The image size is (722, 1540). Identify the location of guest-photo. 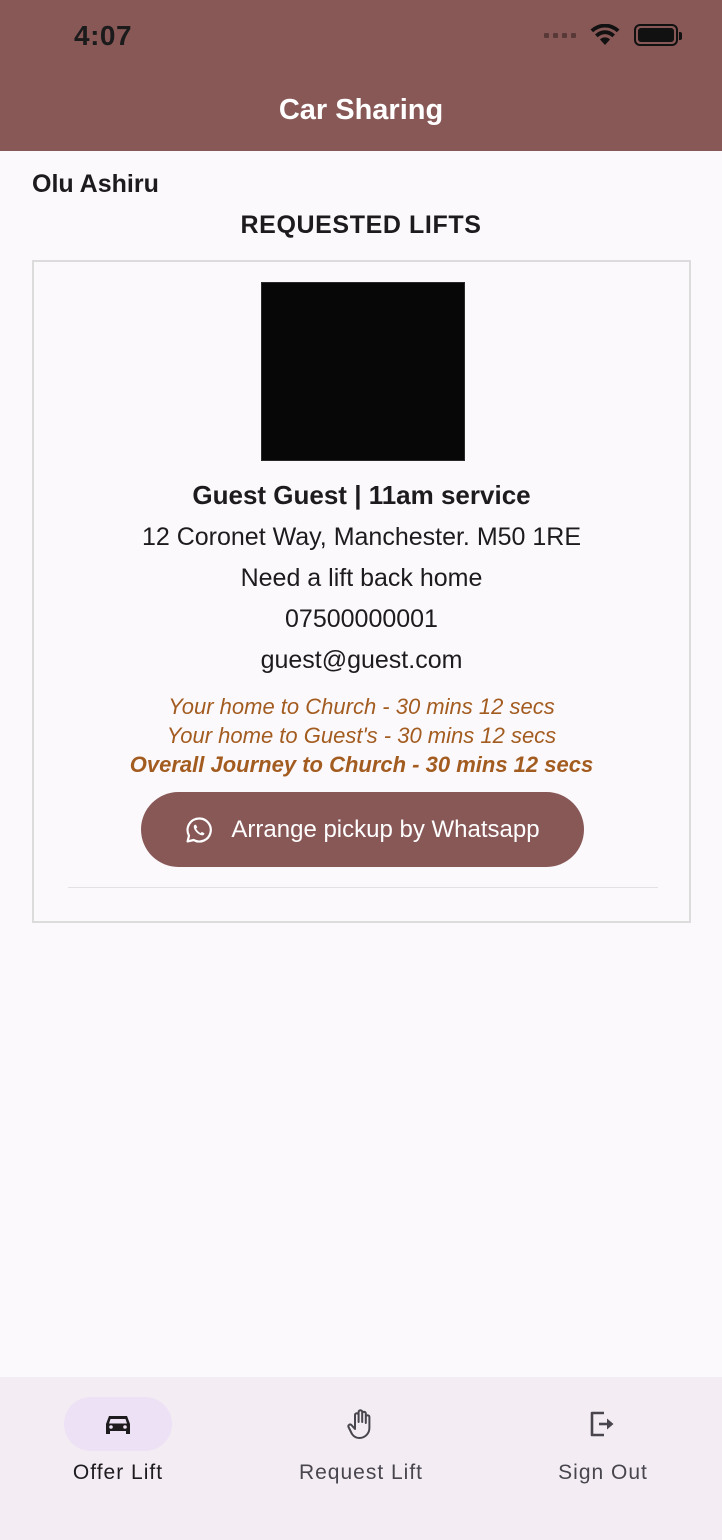
(363, 371).